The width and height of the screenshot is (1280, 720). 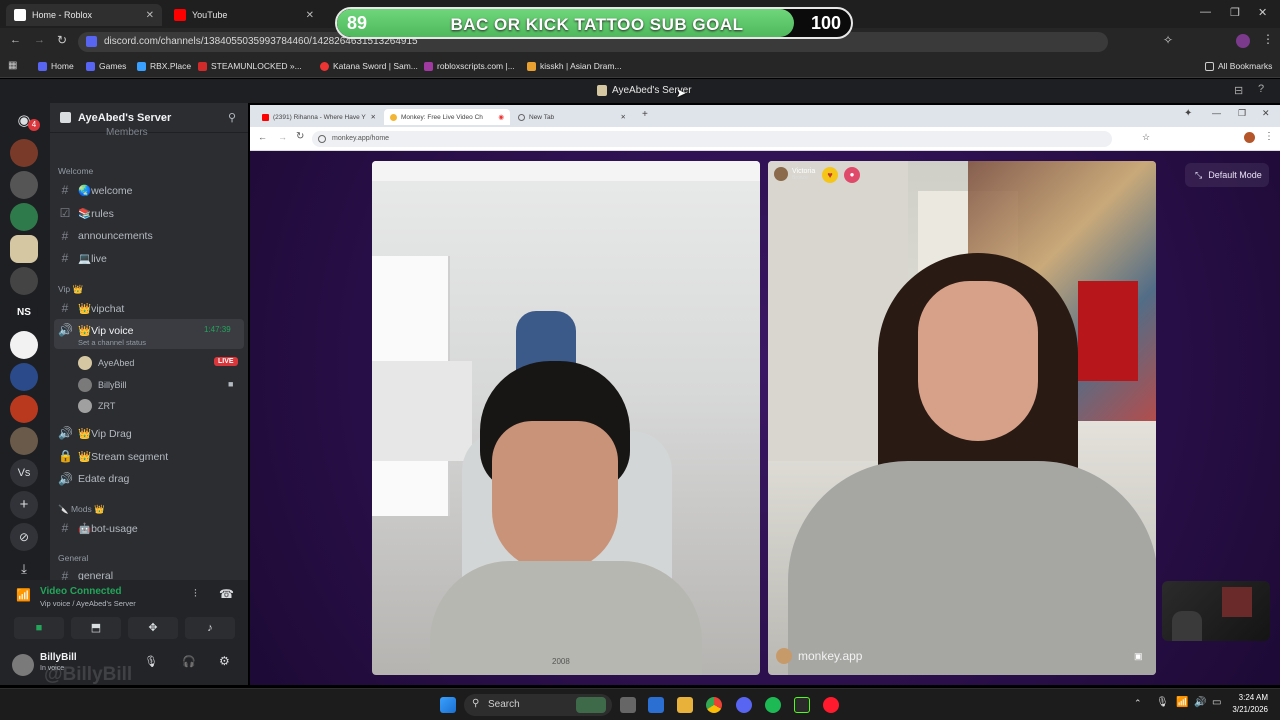 What do you see at coordinates (24, 505) in the screenshot?
I see `add-server-icon: +` at bounding box center [24, 505].